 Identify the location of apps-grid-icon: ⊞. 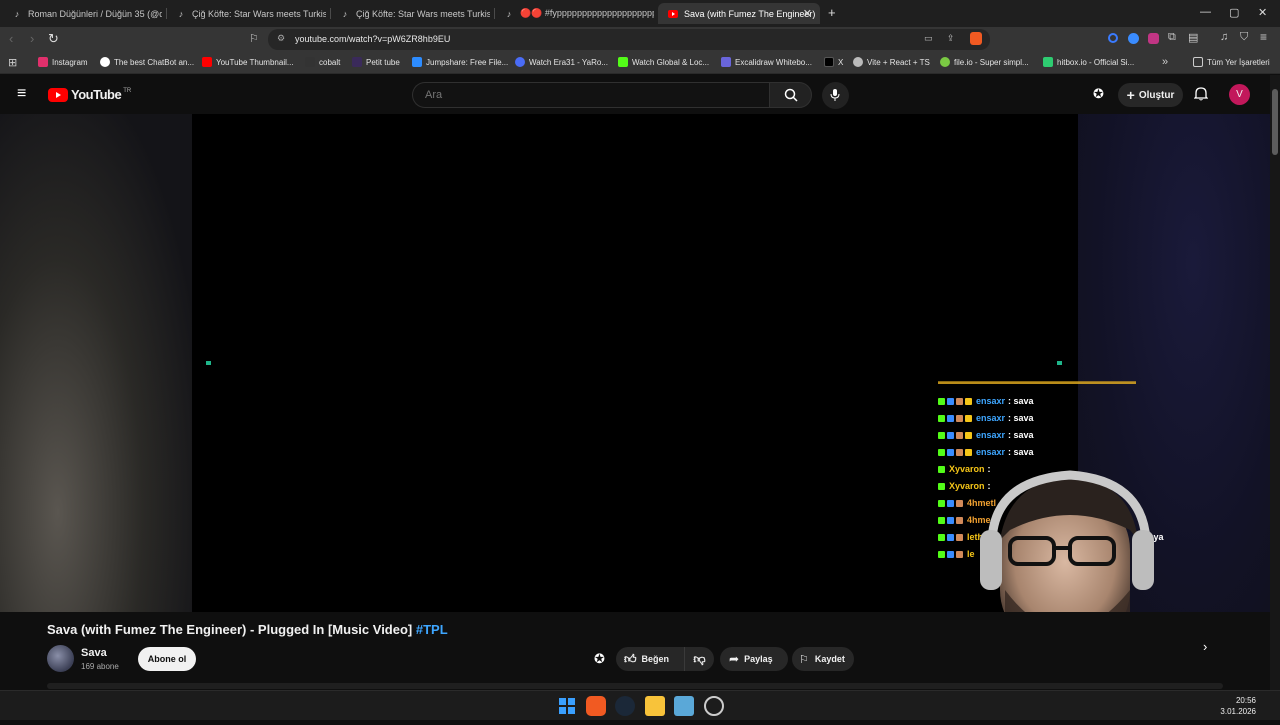
(12, 62).